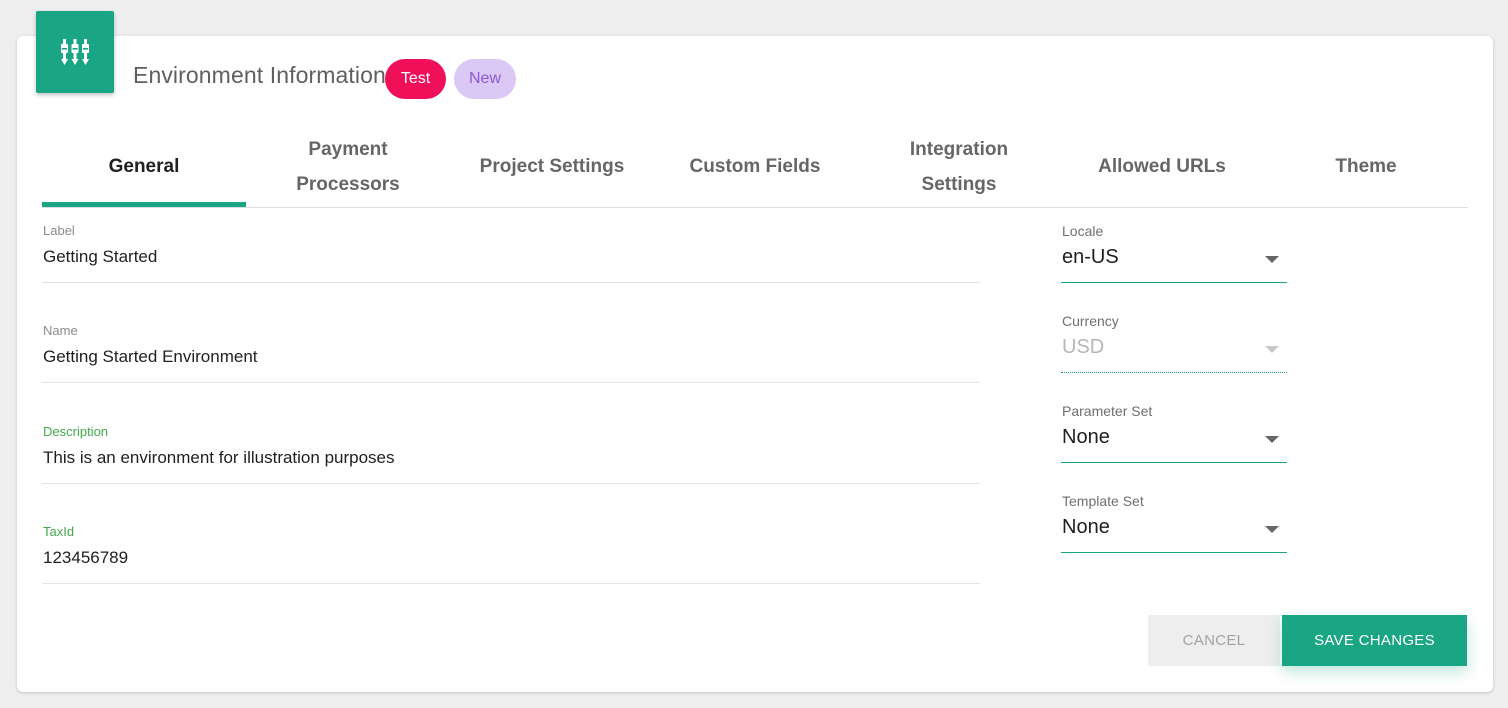 The height and width of the screenshot is (708, 1508). I want to click on parameter-set-select-value: None, so click(1086, 437).